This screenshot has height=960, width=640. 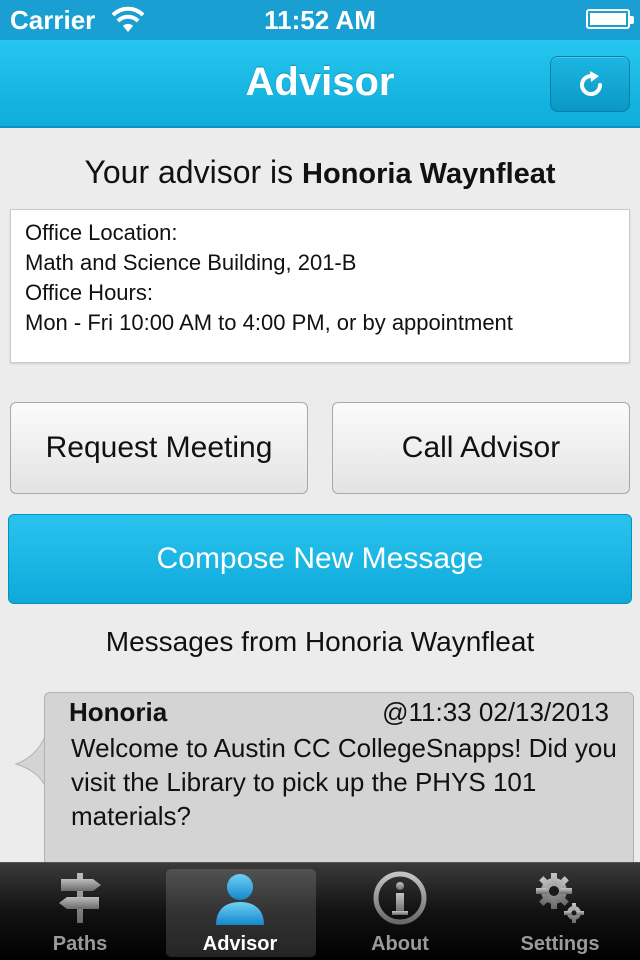 What do you see at coordinates (191, 262) in the screenshot?
I see `office-location: Math and Science Building, 201-B` at bounding box center [191, 262].